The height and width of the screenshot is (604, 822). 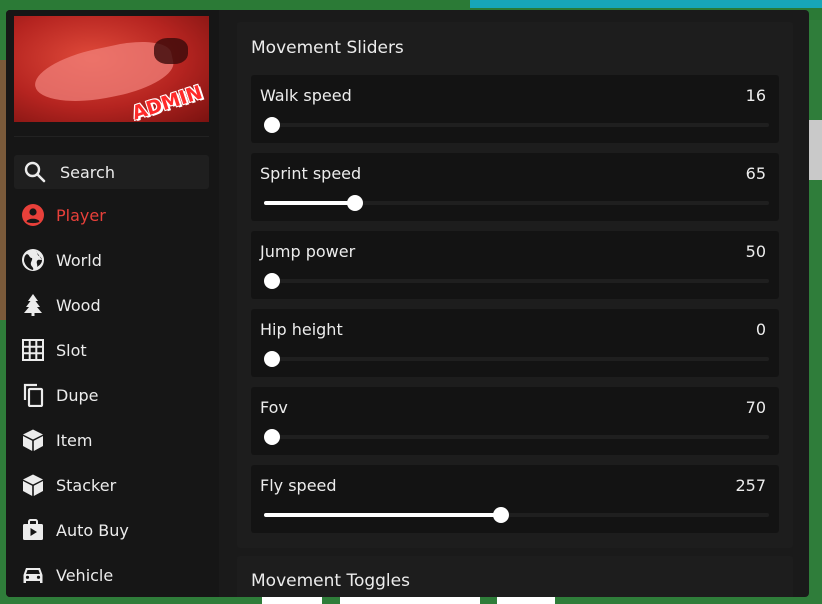 What do you see at coordinates (77, 395) in the screenshot?
I see `sidebar-item-label: Dupe` at bounding box center [77, 395].